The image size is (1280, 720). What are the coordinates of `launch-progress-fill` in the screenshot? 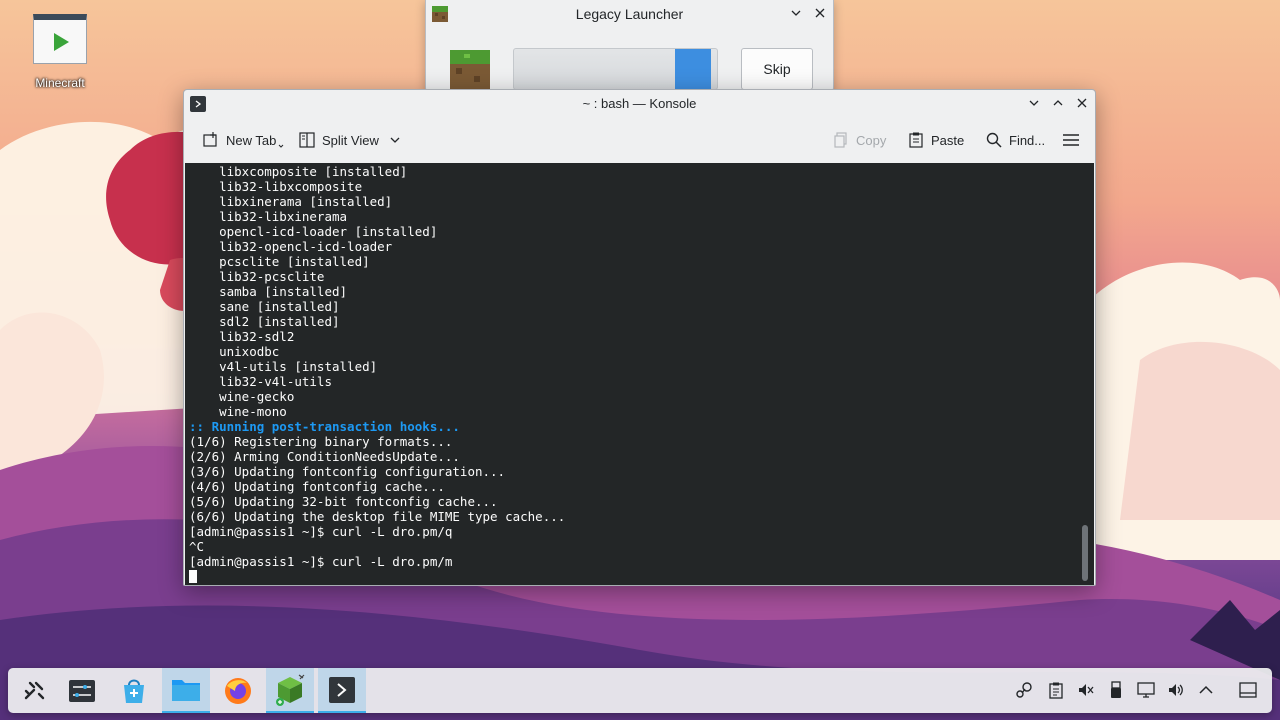 It's located at (693, 69).